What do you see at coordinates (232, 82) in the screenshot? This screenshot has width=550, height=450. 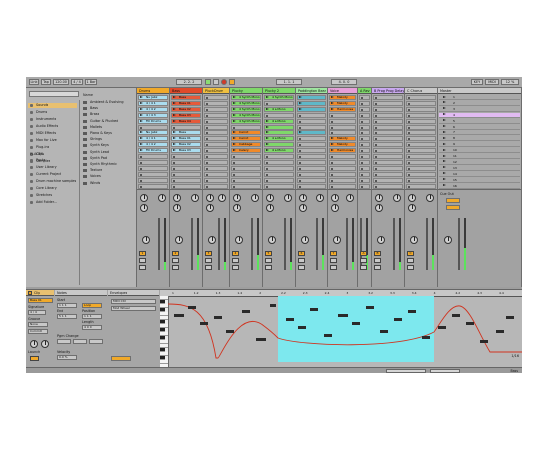 I see `overdub-button` at bounding box center [232, 82].